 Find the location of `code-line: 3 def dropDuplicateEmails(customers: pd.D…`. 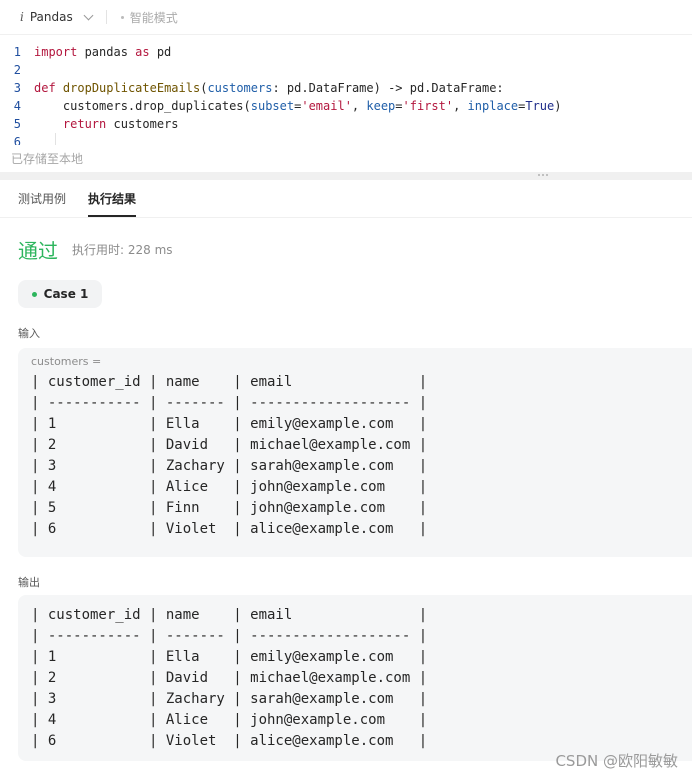

code-line: 3 def dropDuplicateEmails(customers: pd.D… is located at coordinates (346, 88).